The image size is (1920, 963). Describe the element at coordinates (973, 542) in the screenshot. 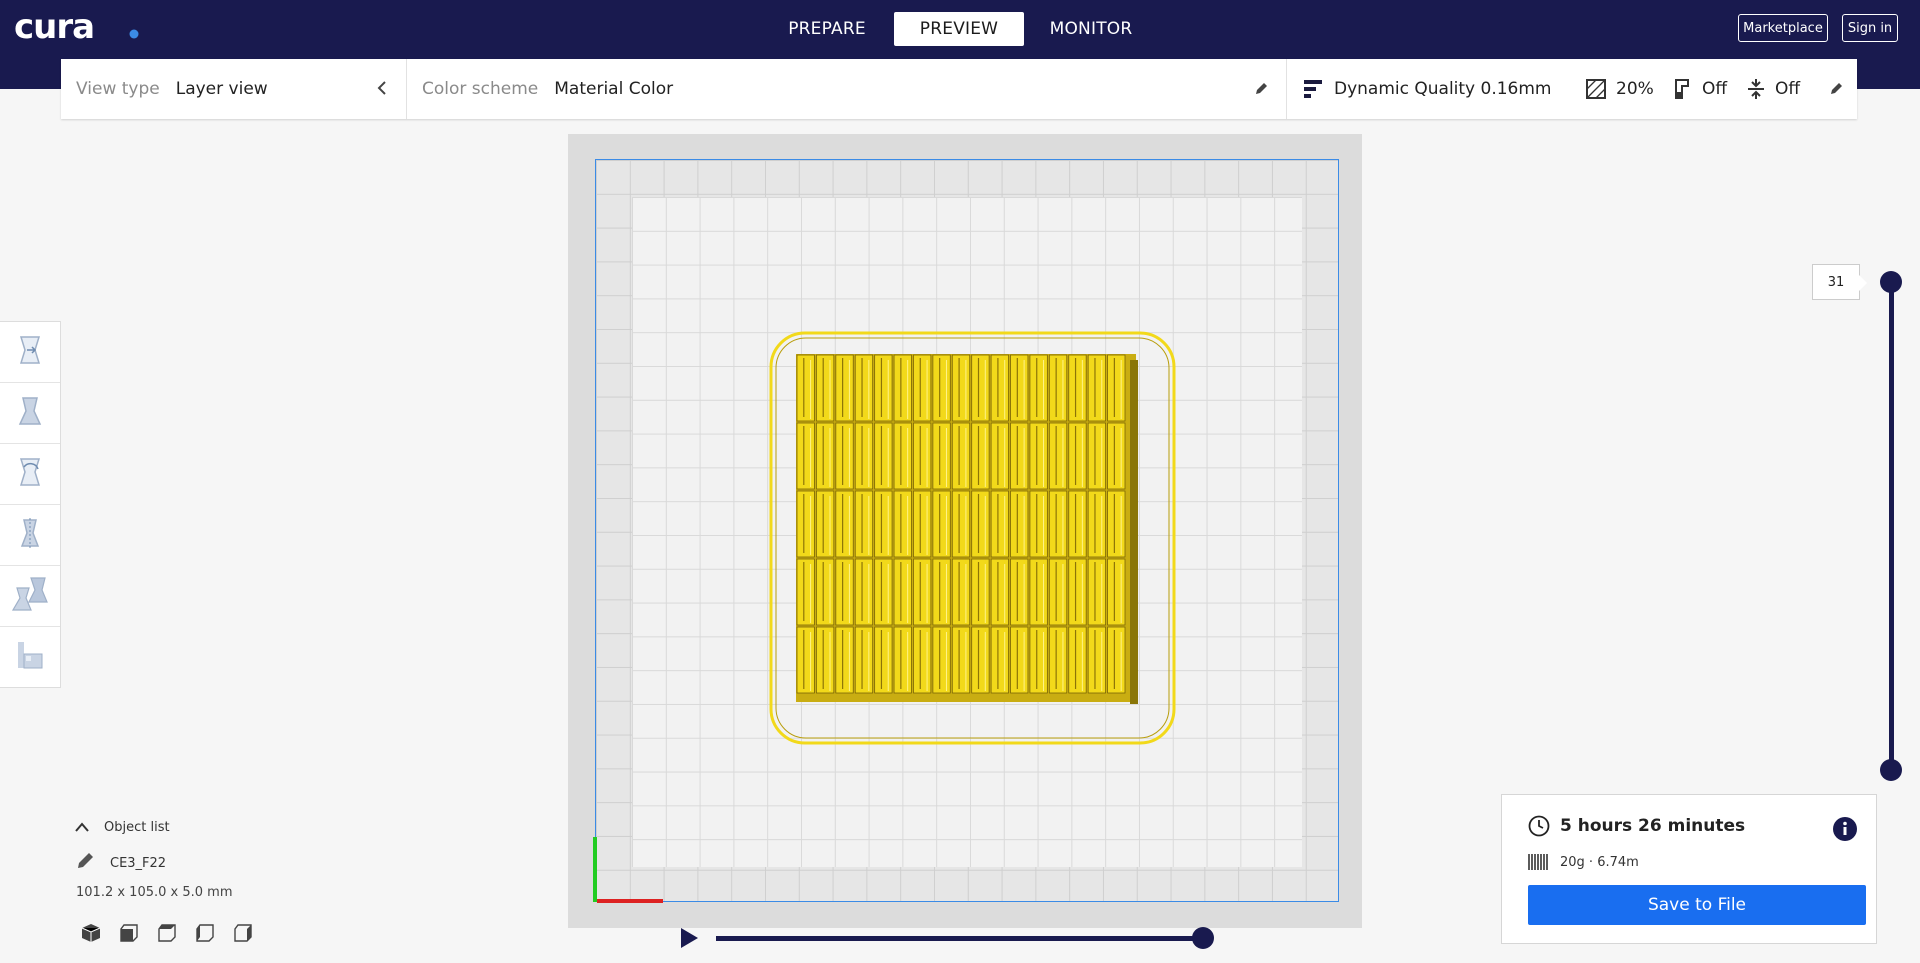

I see `sliced-model-preview` at that location.